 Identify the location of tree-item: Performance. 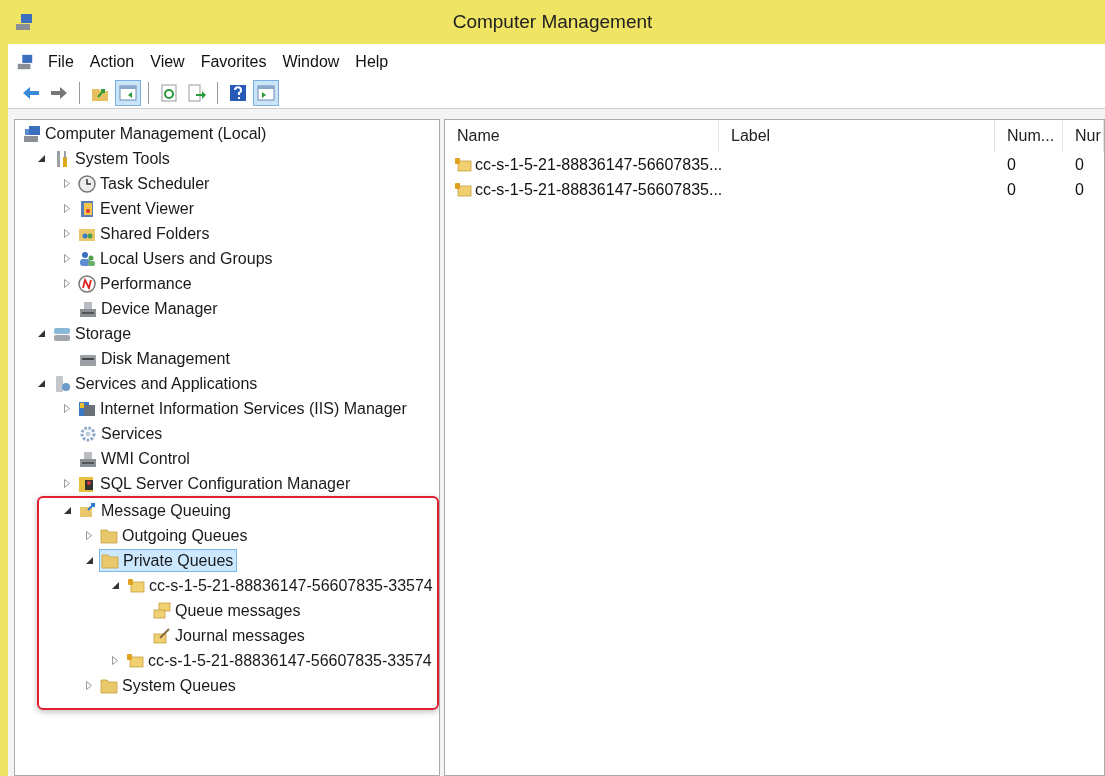
(136, 283).